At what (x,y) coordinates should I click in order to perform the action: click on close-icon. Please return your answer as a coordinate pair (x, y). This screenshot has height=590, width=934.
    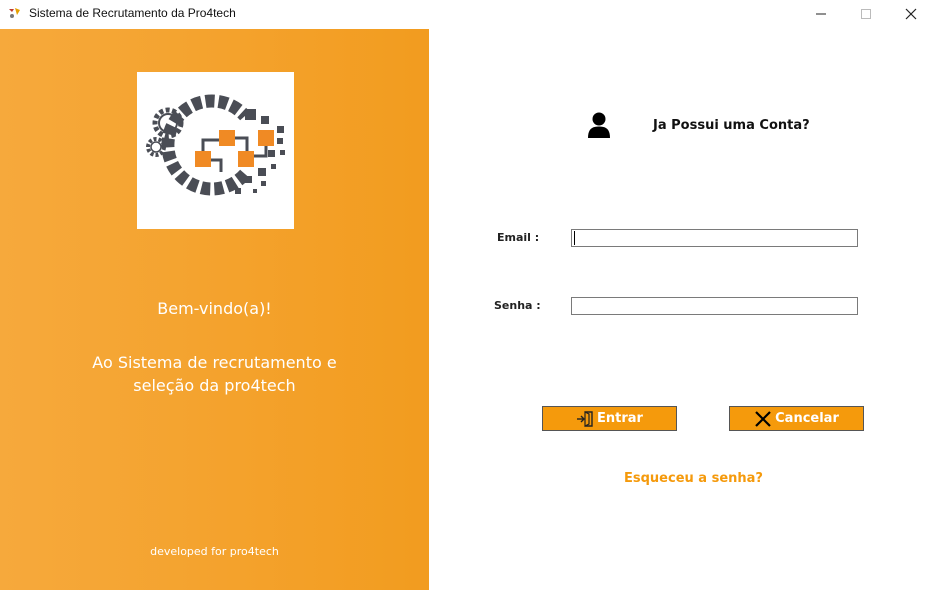
    Looking at the image, I should click on (911, 14).